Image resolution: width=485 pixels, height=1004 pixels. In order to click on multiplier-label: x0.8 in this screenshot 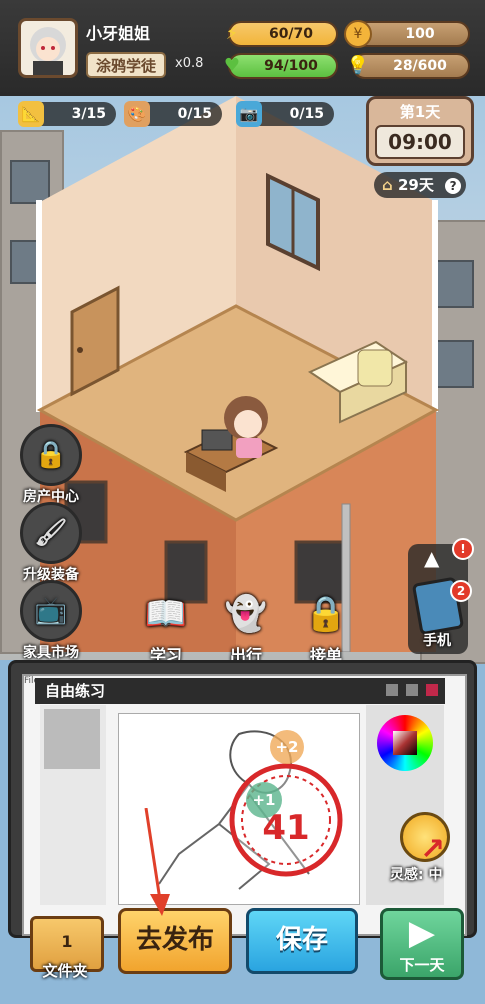, I will do `click(189, 63)`.